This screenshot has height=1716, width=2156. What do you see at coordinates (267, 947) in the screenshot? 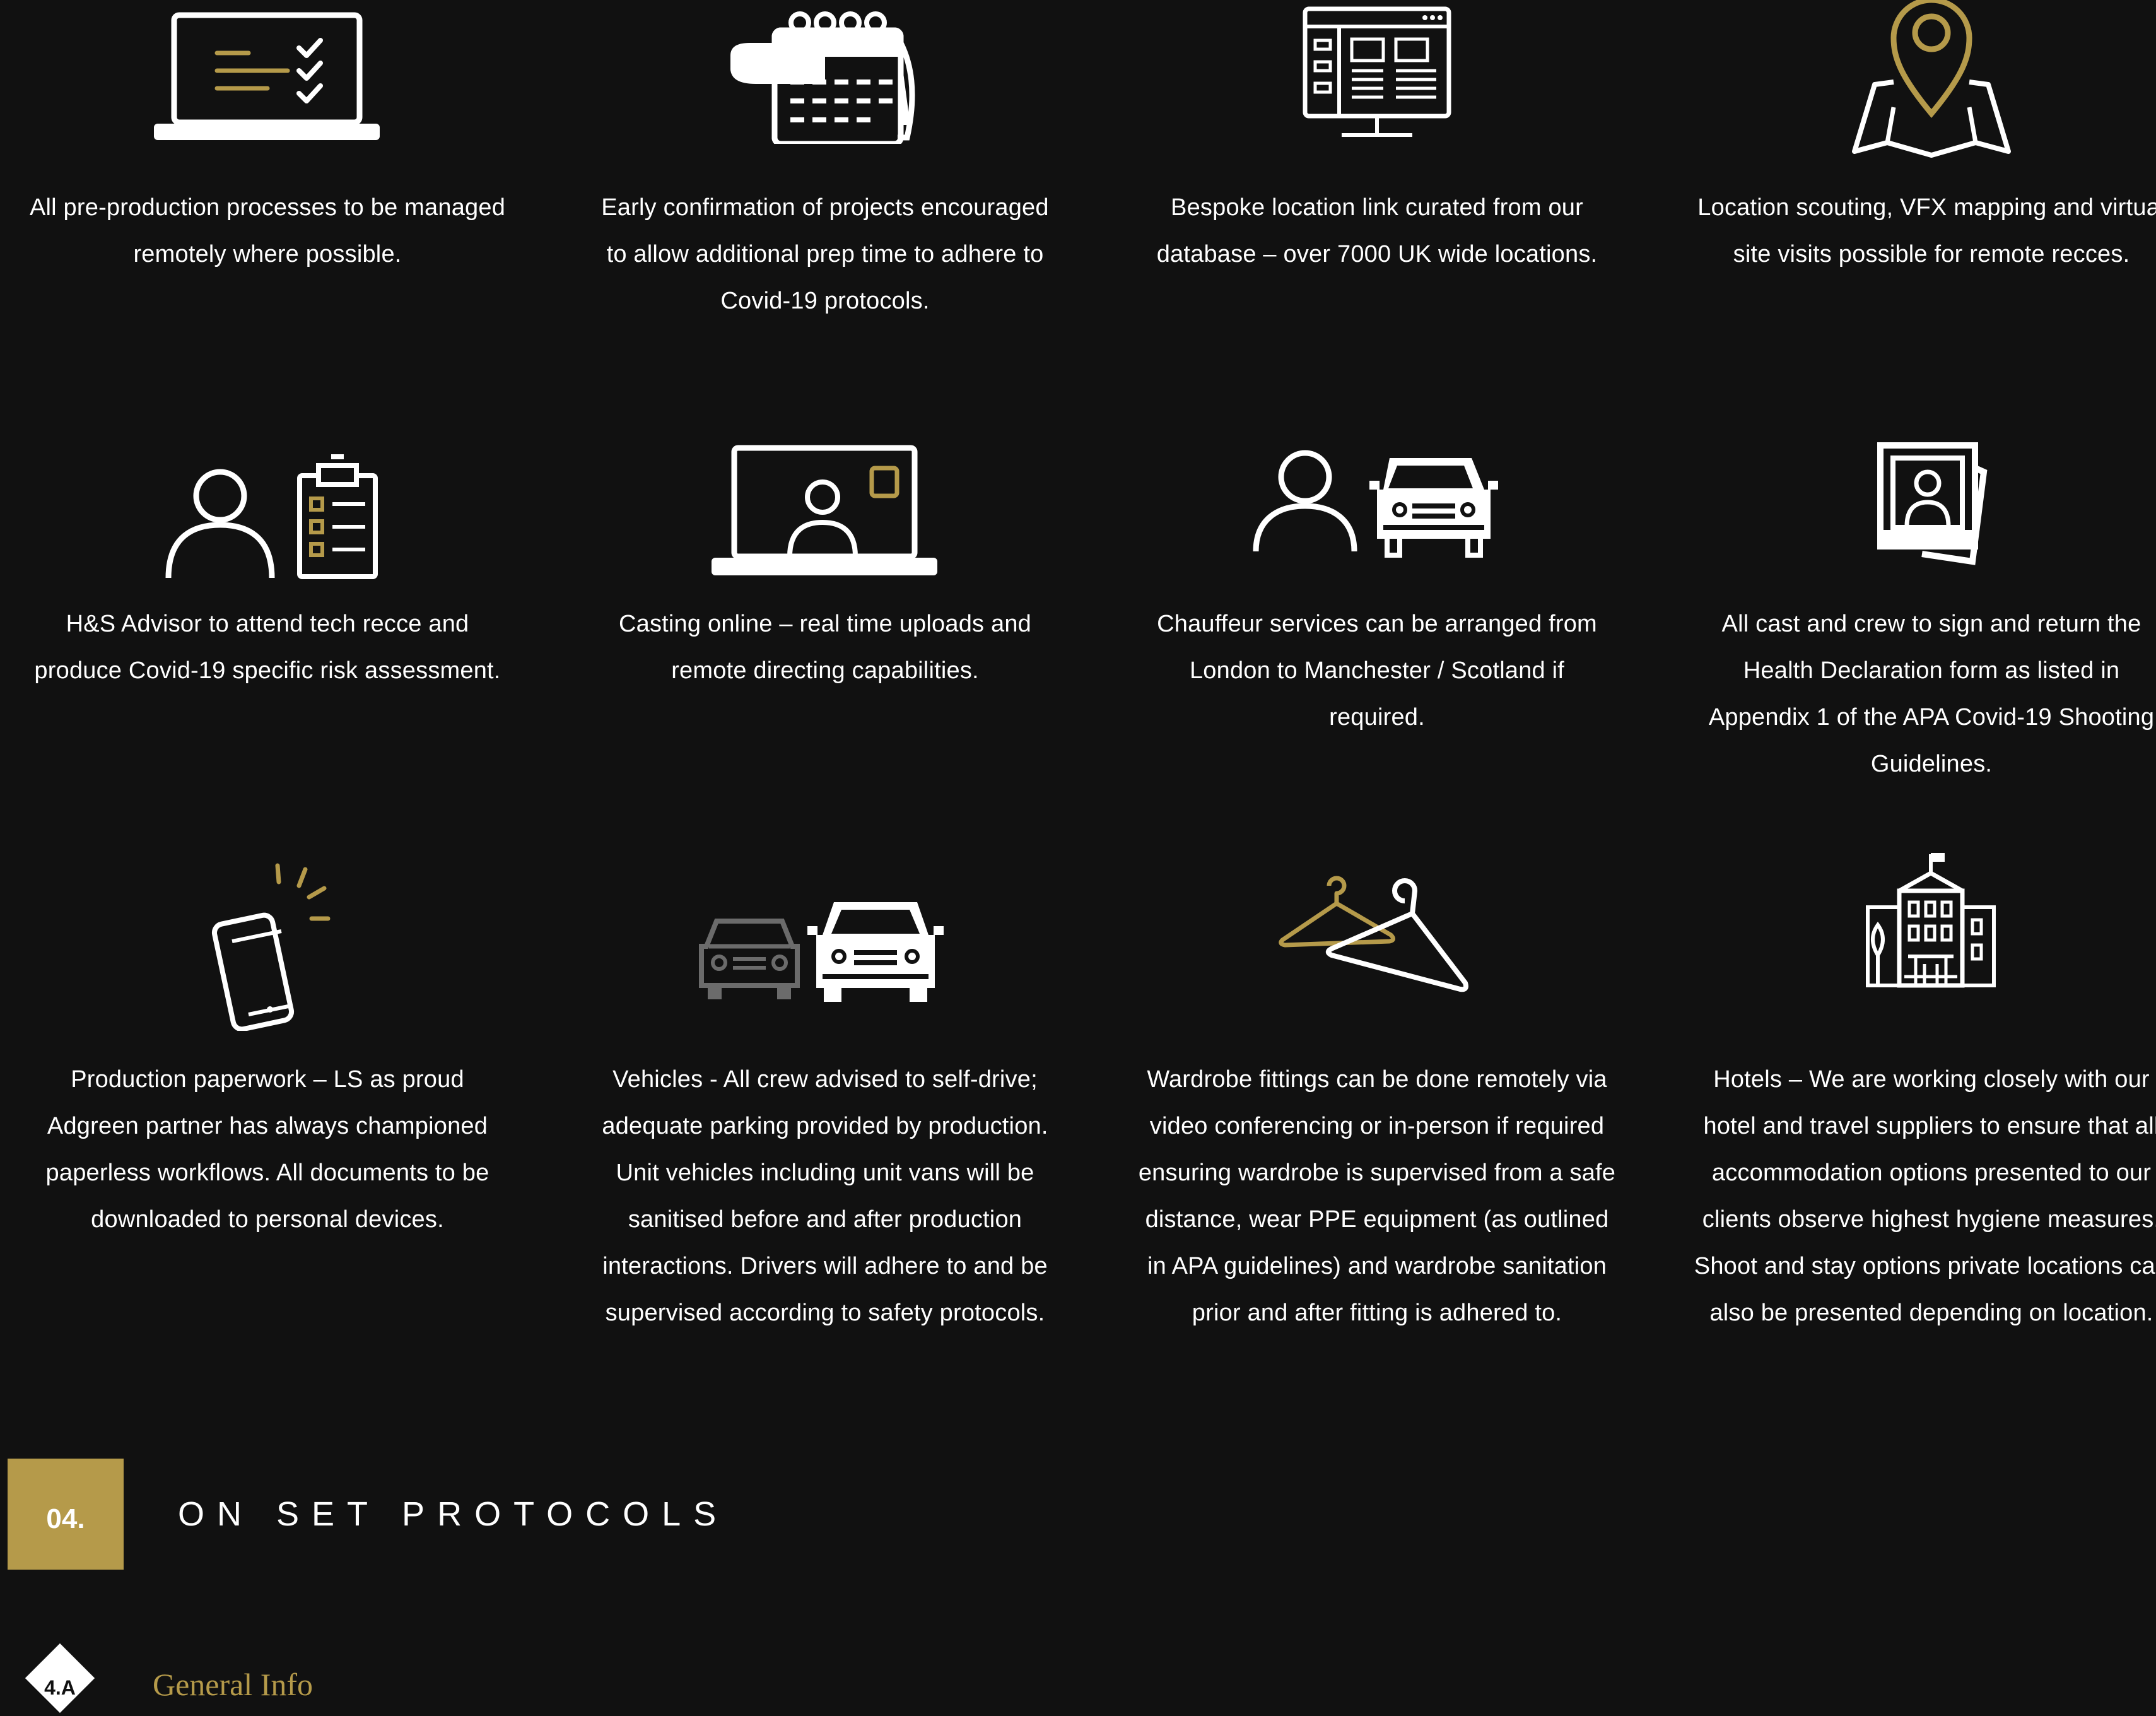
I see `smartphone-icon` at bounding box center [267, 947].